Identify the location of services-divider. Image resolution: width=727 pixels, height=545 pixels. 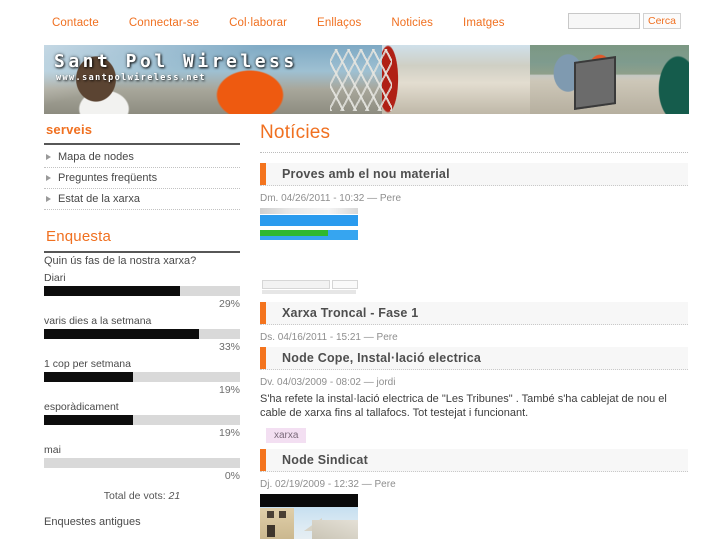
(142, 144).